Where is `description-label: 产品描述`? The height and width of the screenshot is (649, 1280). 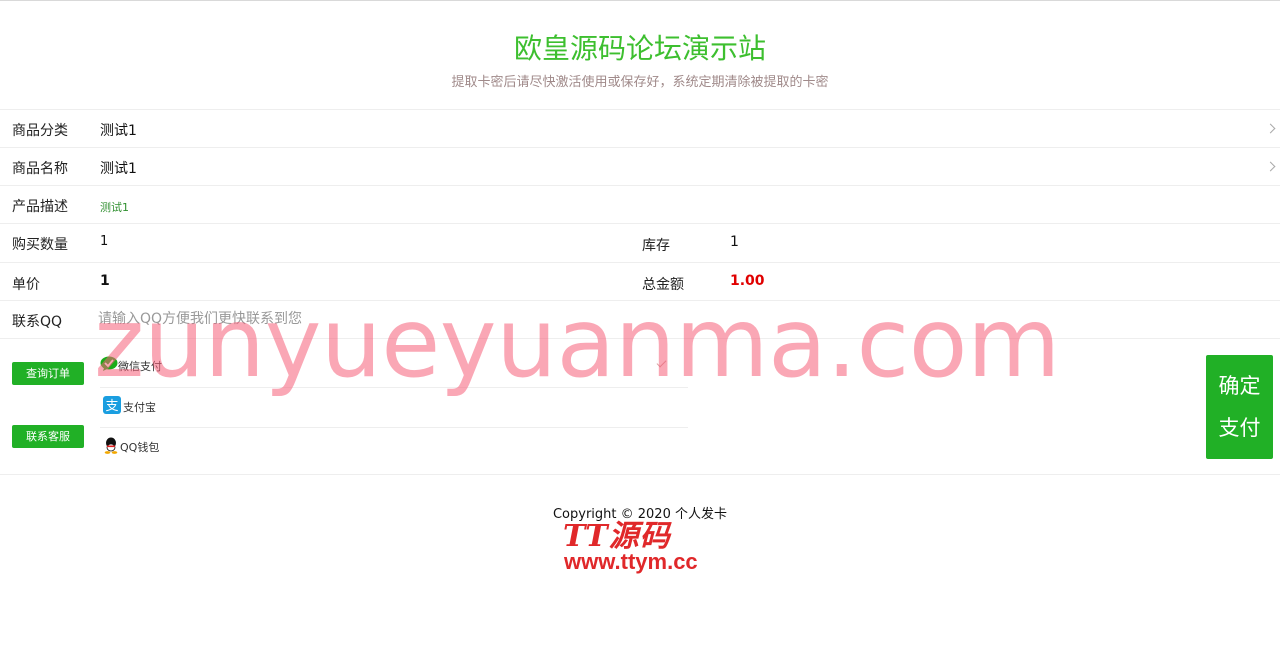
description-label: 产品描述 is located at coordinates (40, 207).